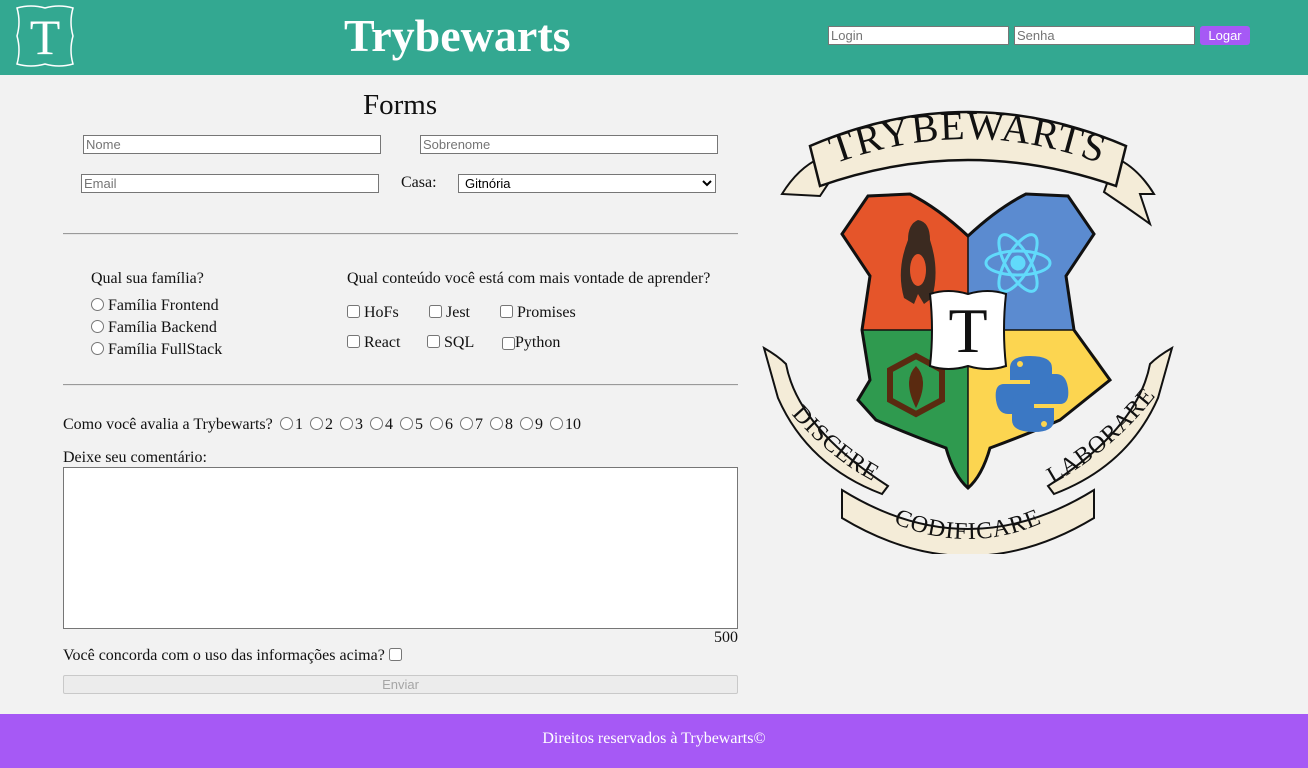 Image resolution: width=1308 pixels, height=768 pixels. I want to click on comment-textarea, so click(400, 548).